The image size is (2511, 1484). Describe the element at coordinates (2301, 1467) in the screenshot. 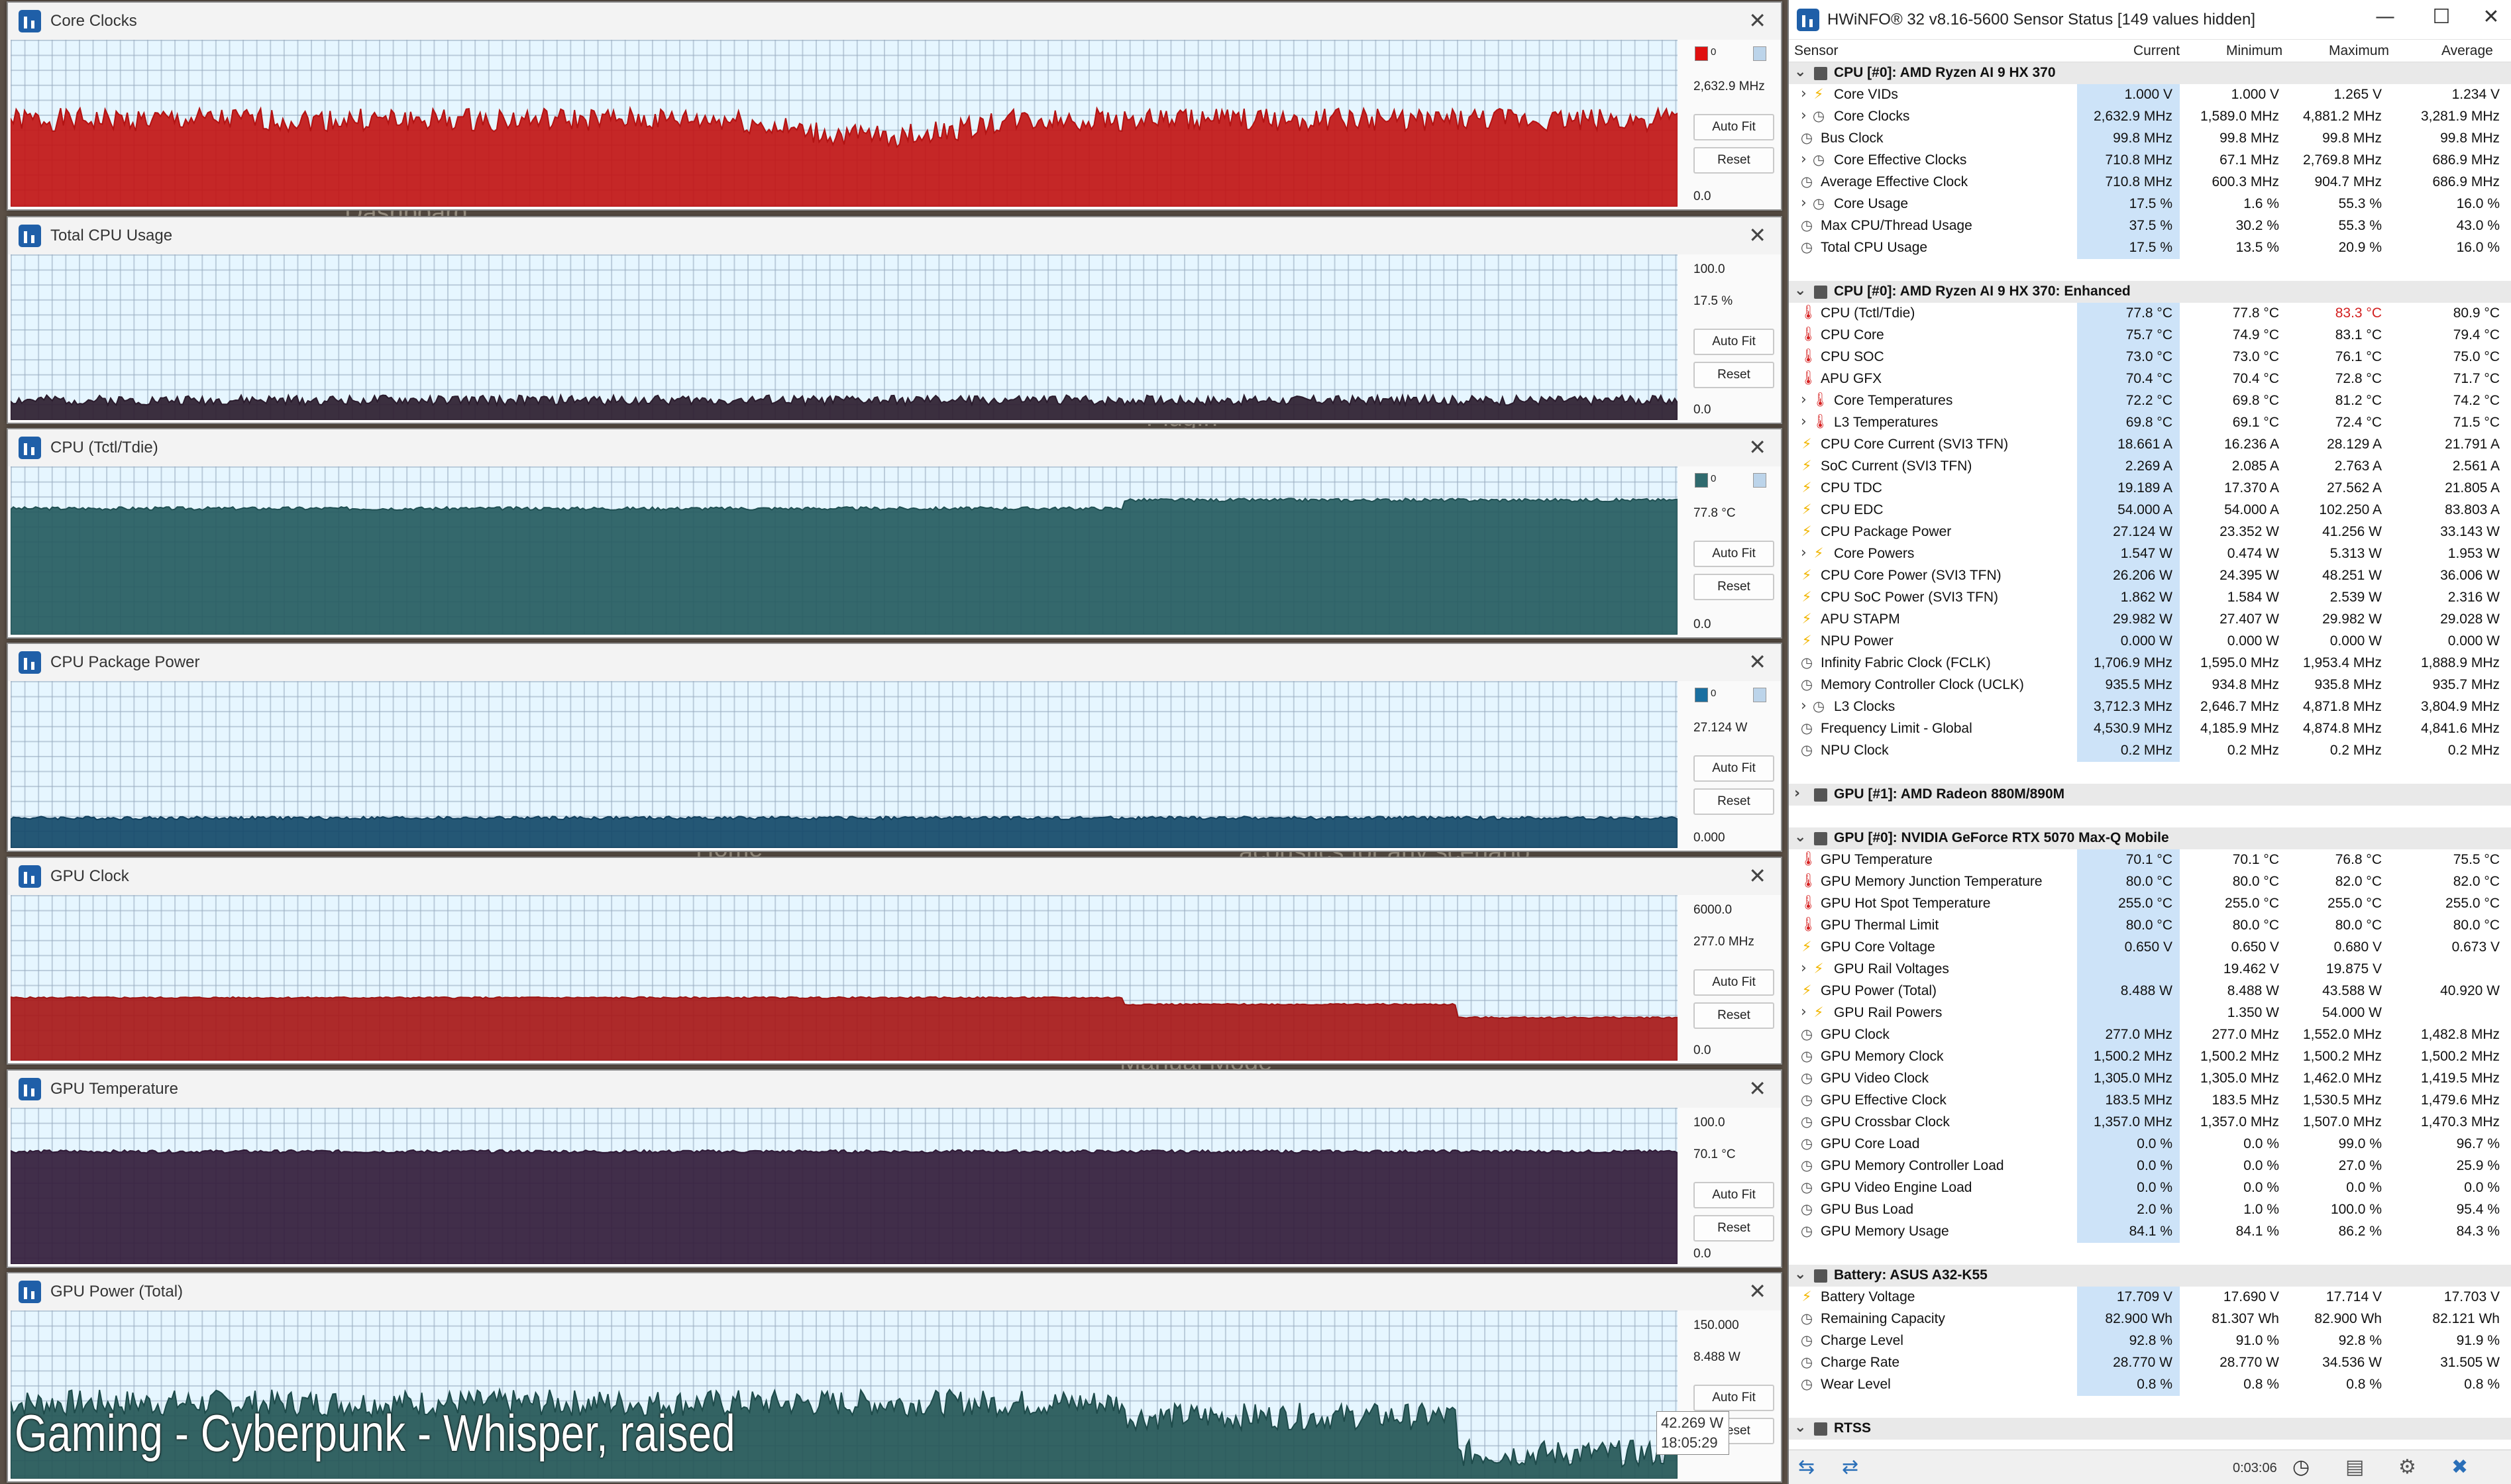

I see `clock-icon: ◷` at that location.